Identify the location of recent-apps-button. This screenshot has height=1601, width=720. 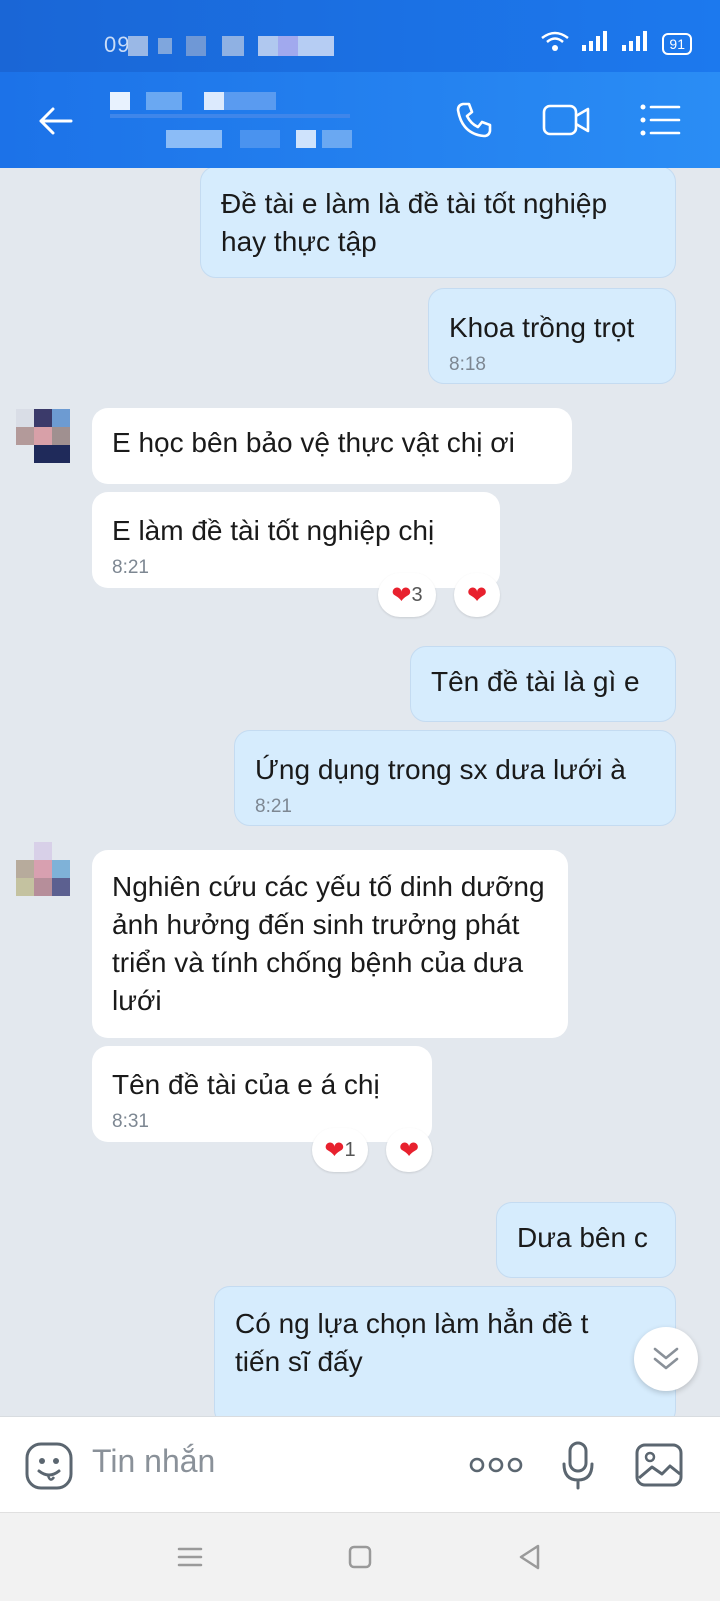
(190, 1557).